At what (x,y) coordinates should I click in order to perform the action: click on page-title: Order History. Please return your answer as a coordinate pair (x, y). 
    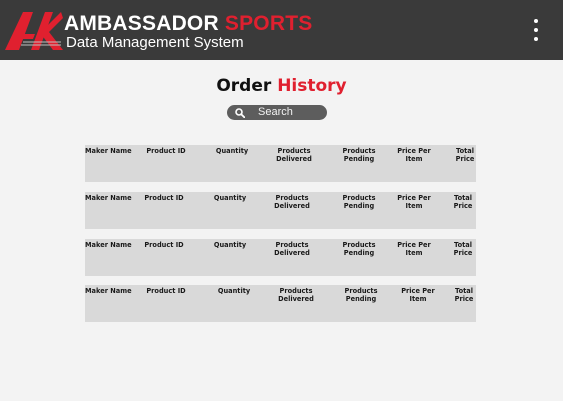
    Looking at the image, I should click on (281, 86).